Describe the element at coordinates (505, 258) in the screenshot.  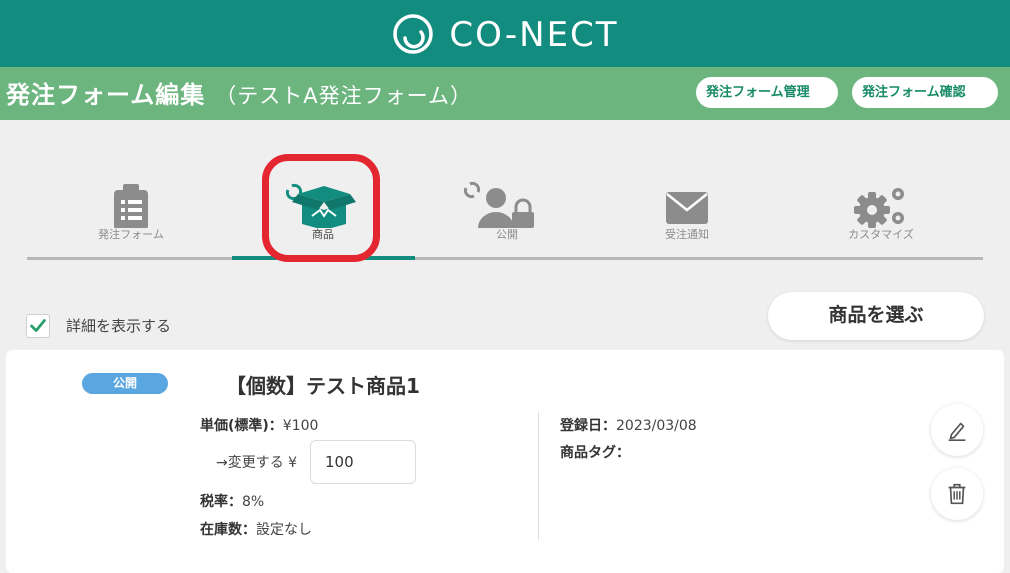
I see `tab-track` at that location.